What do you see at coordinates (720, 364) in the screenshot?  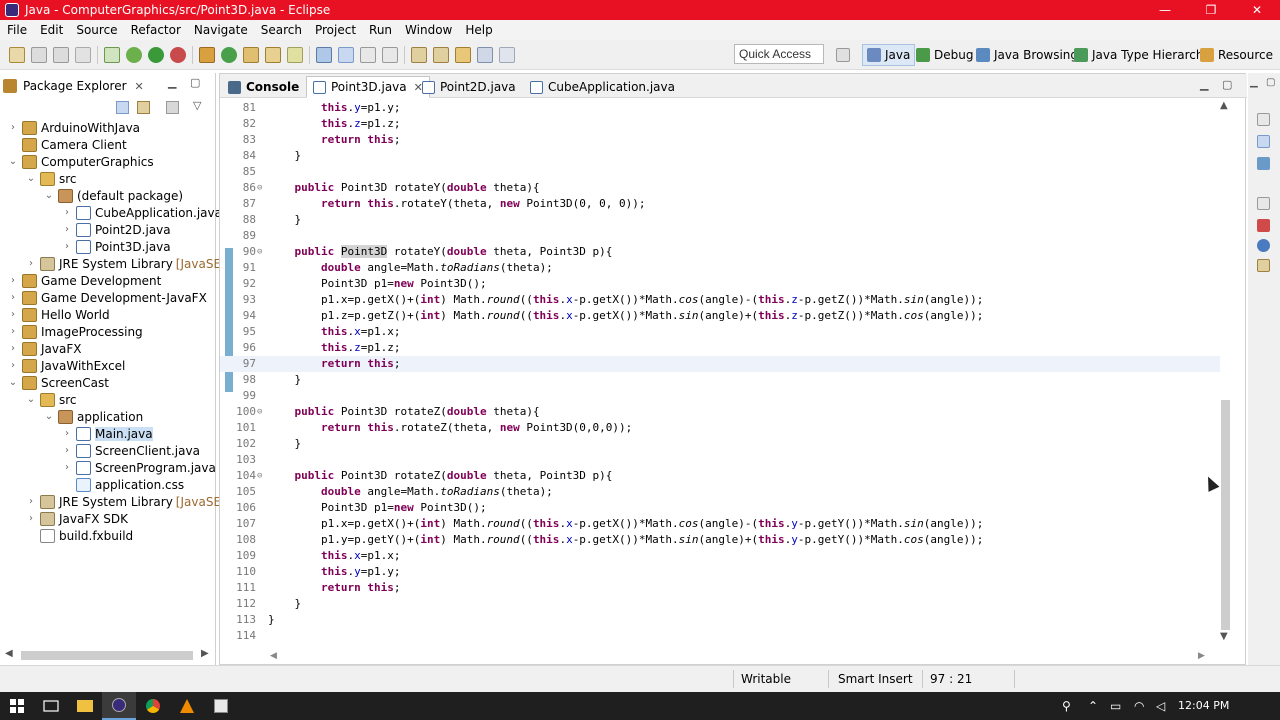 I see `code-line: 97 return this;` at bounding box center [720, 364].